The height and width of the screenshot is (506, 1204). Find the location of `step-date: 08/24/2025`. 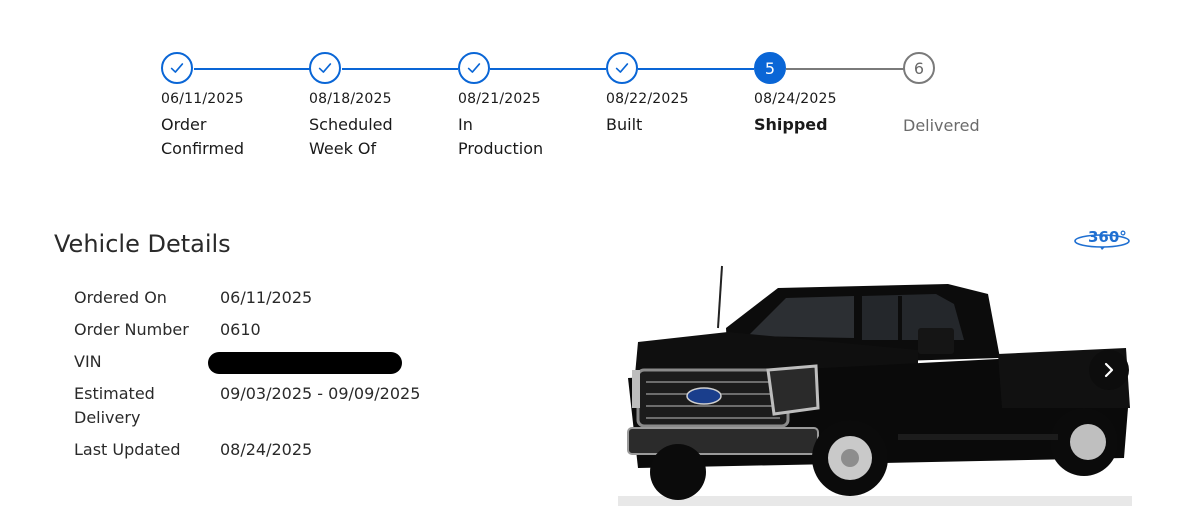

step-date: 08/24/2025 is located at coordinates (795, 99).